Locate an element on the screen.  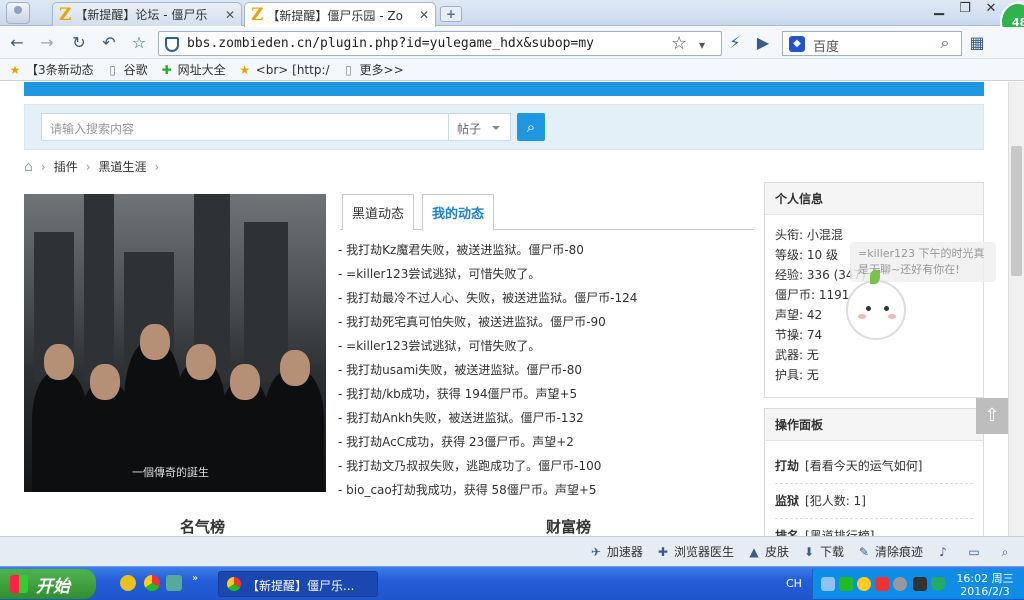
more-icon: » is located at coordinates (195, 578).